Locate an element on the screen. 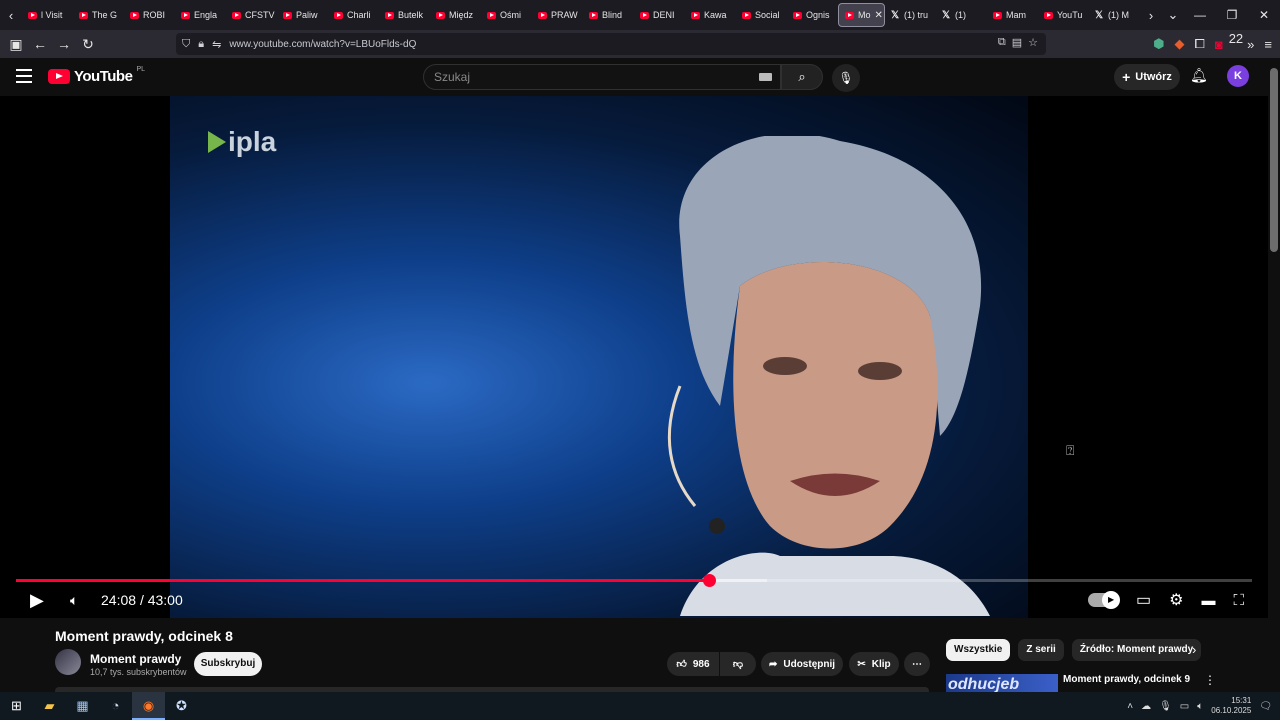  browser-tab: Mo ✕ is located at coordinates (861, 15).